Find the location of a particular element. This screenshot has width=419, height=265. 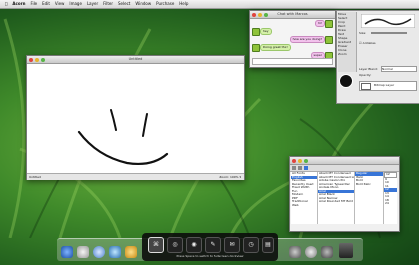

font-toolbar is located at coordinates (344, 168).